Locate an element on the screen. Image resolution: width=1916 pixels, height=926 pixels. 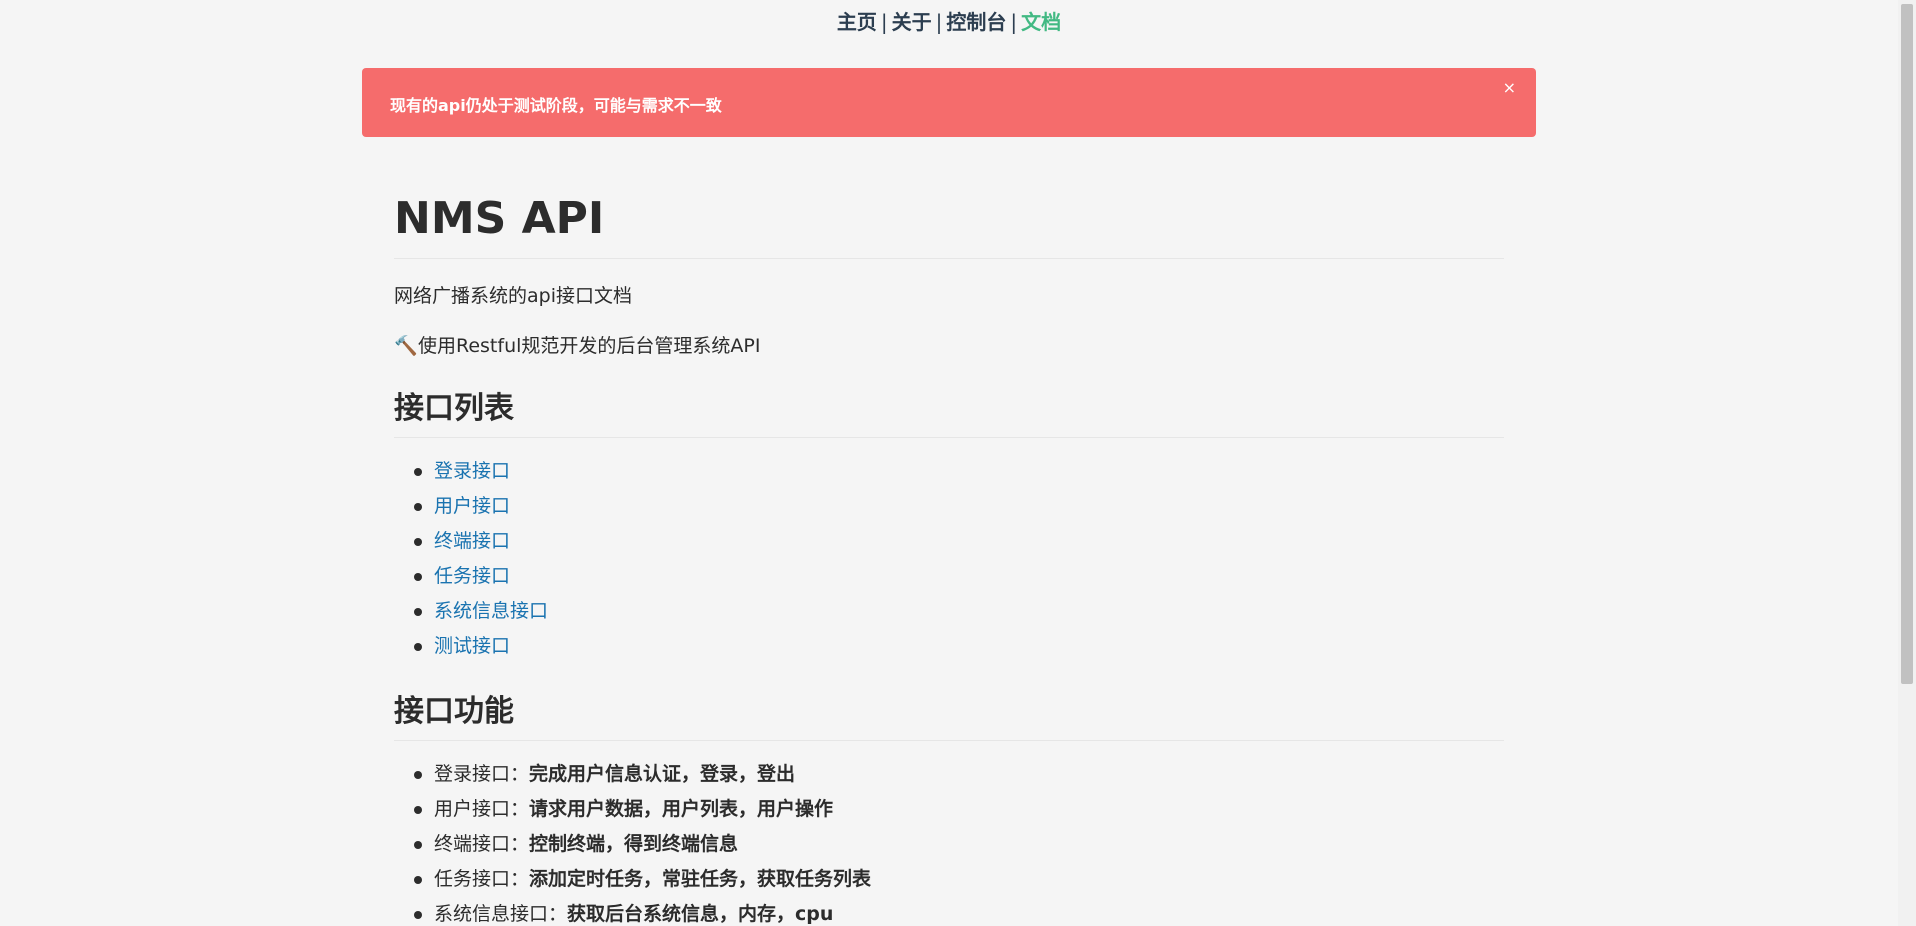
doc-subtitle: 网络广播系统的api接口文档 is located at coordinates (513, 296).